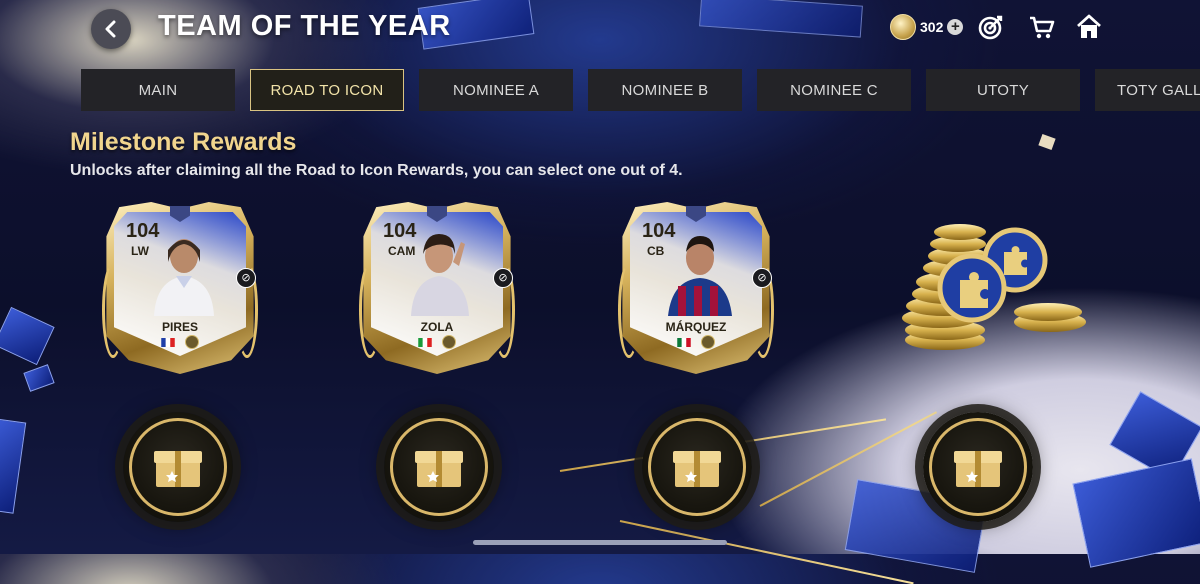 This screenshot has width=1200, height=584. I want to click on back-button, so click(111, 29).